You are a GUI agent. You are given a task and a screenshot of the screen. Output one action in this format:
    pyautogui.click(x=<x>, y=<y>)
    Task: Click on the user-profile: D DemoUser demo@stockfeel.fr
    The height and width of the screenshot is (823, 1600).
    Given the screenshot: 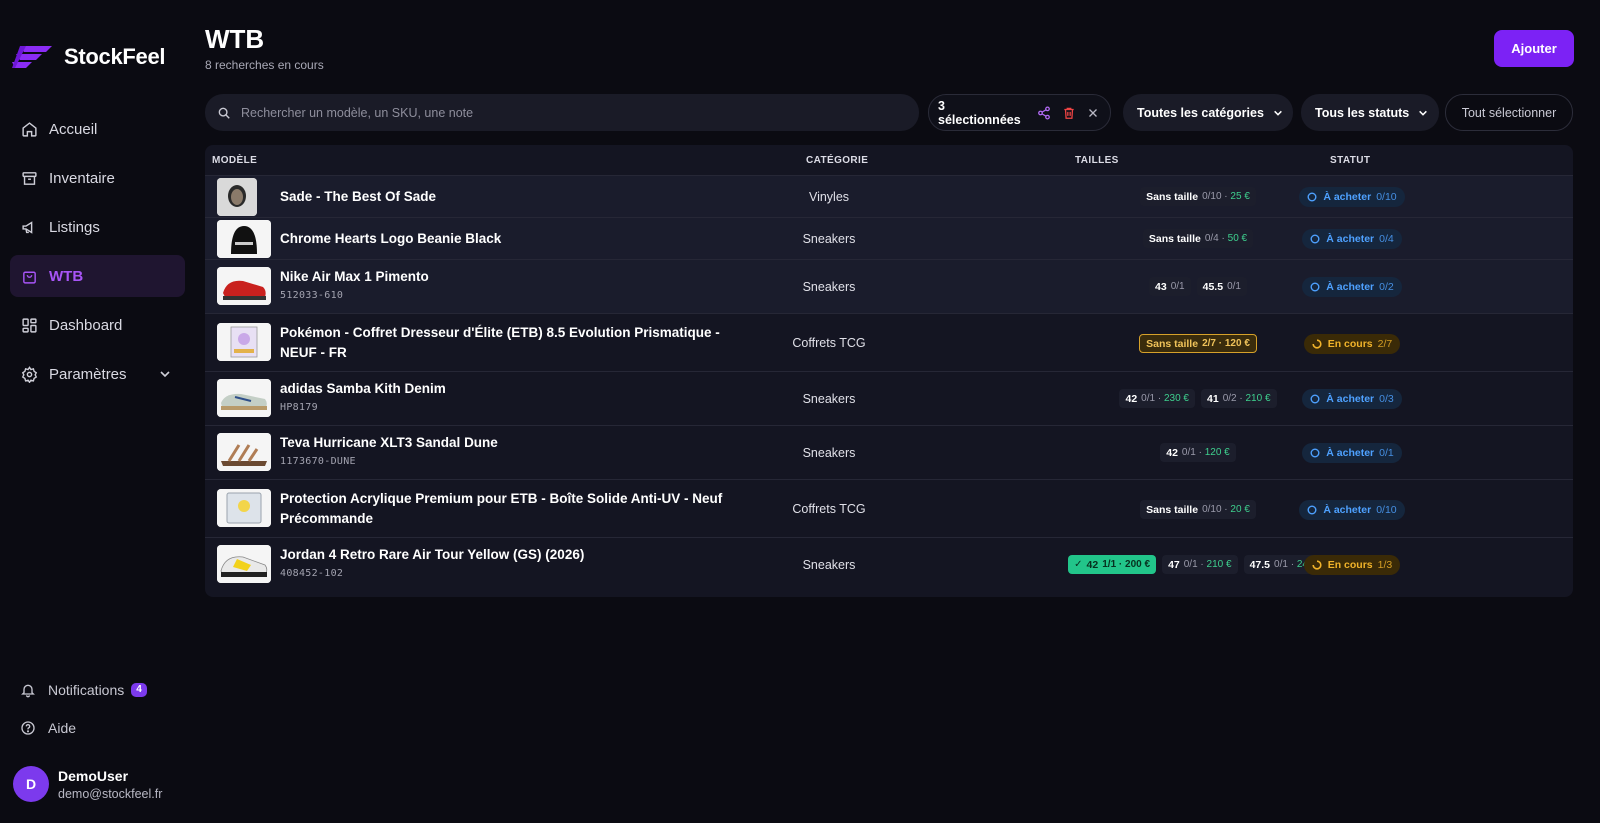 What is the action you would take?
    pyautogui.click(x=87, y=784)
    